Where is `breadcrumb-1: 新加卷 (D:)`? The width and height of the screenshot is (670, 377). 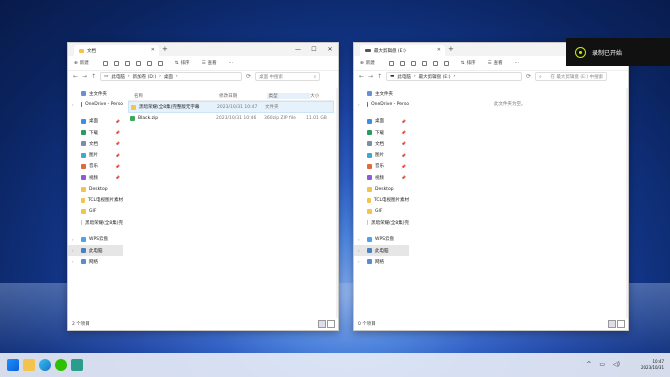 breadcrumb-1: 新加卷 (D:) is located at coordinates (144, 77).